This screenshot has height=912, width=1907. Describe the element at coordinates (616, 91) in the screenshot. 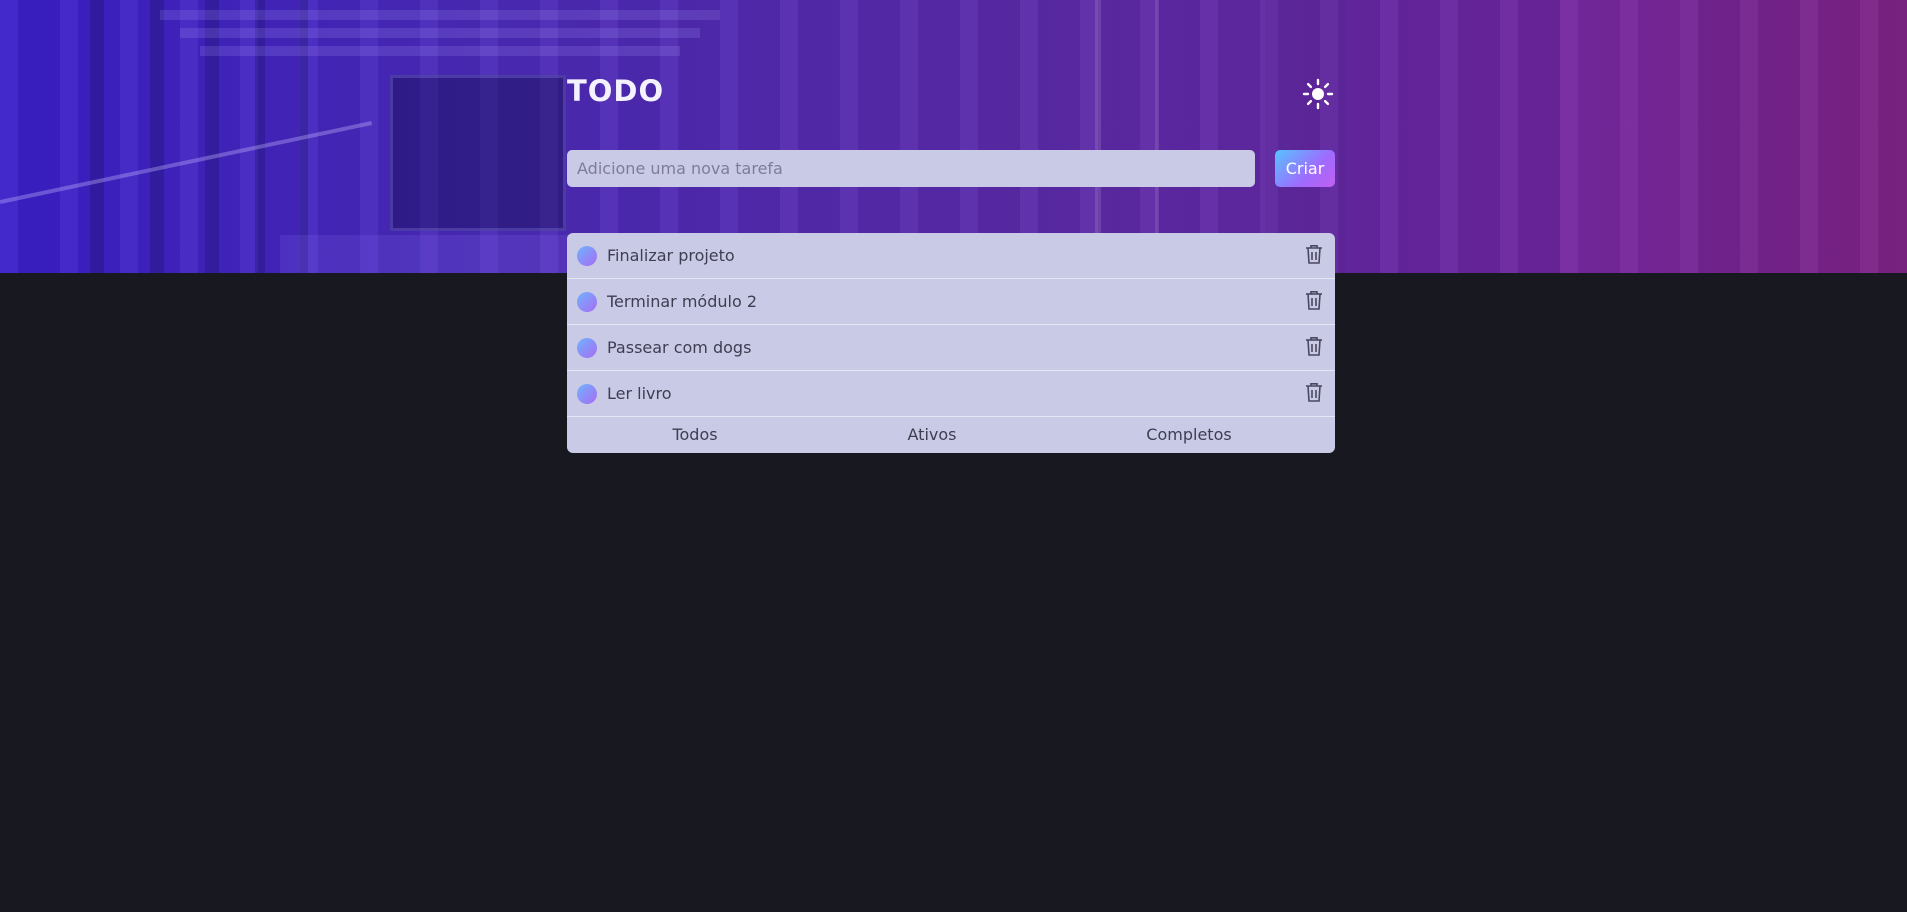

I see `app-title: TODO` at that location.